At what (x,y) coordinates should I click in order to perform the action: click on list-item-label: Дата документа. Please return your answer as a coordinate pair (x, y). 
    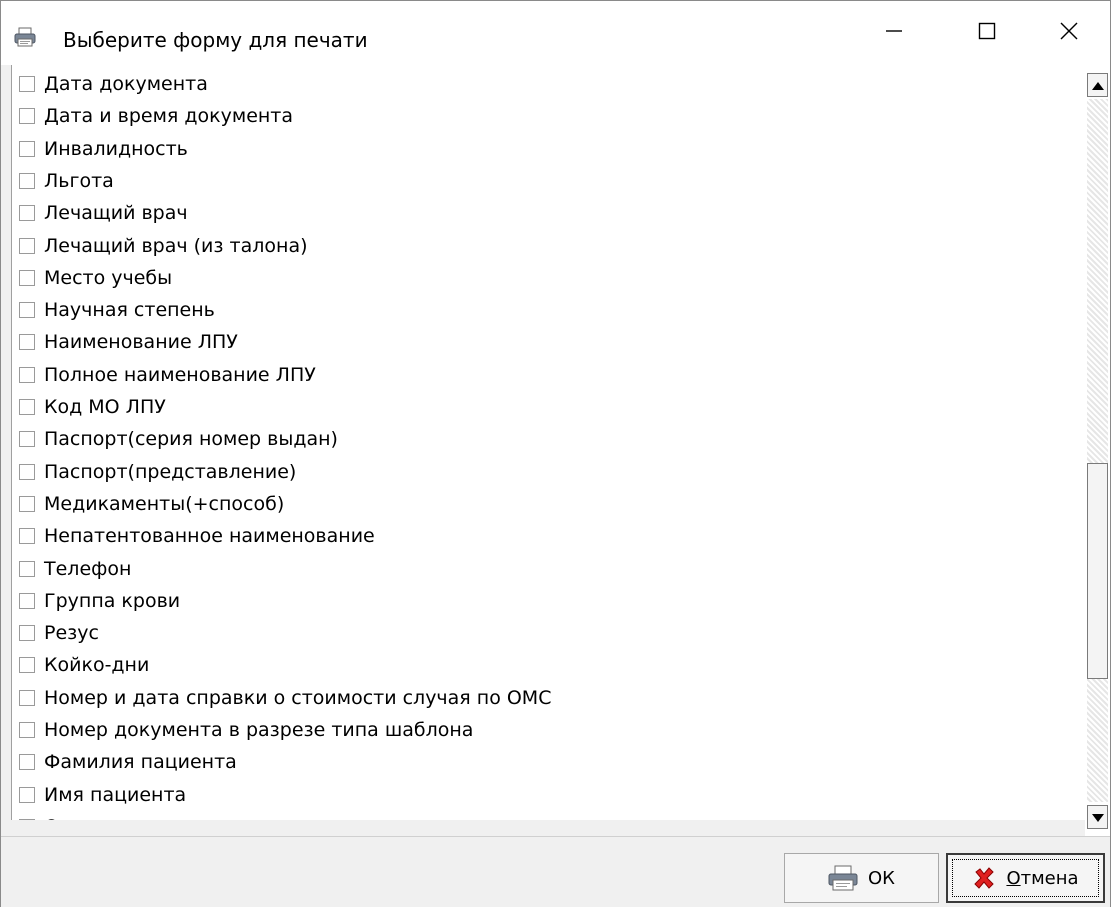
    Looking at the image, I should click on (126, 84).